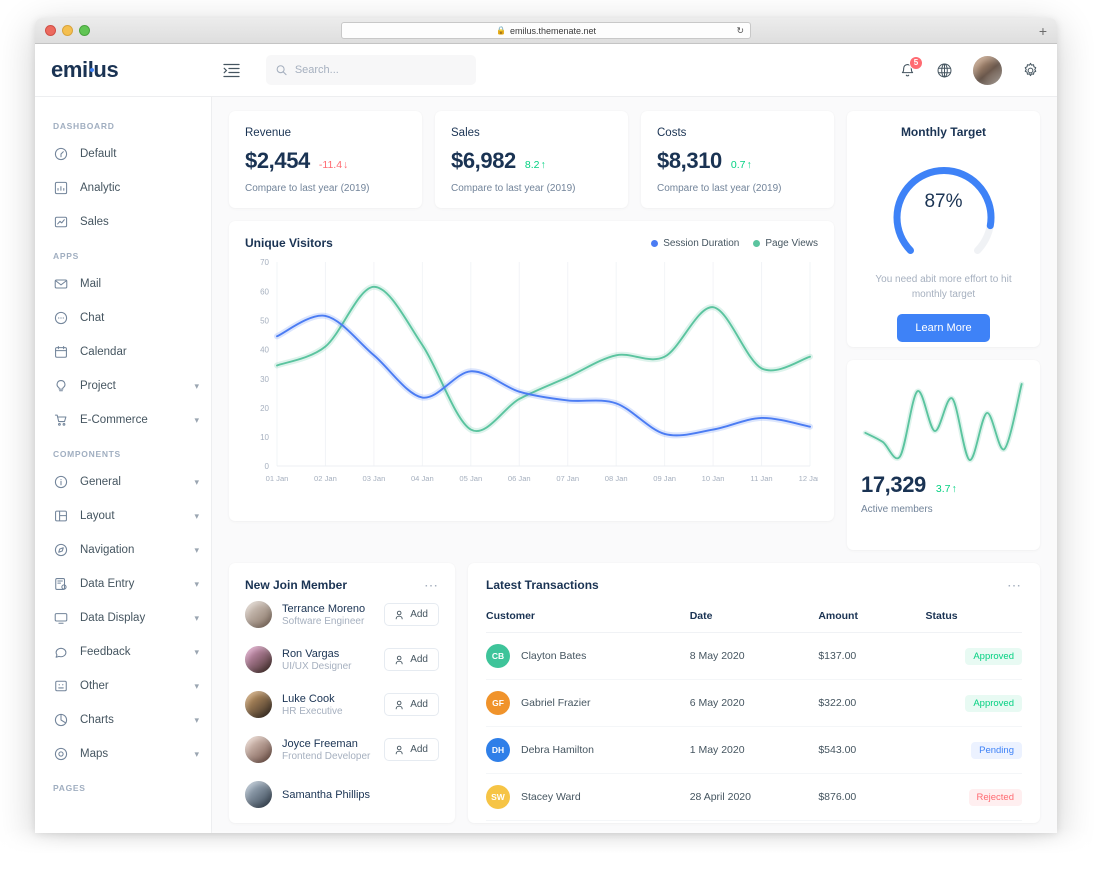  Describe the element at coordinates (123, 222) in the screenshot. I see `sidebar-item-sales: Sales` at that location.